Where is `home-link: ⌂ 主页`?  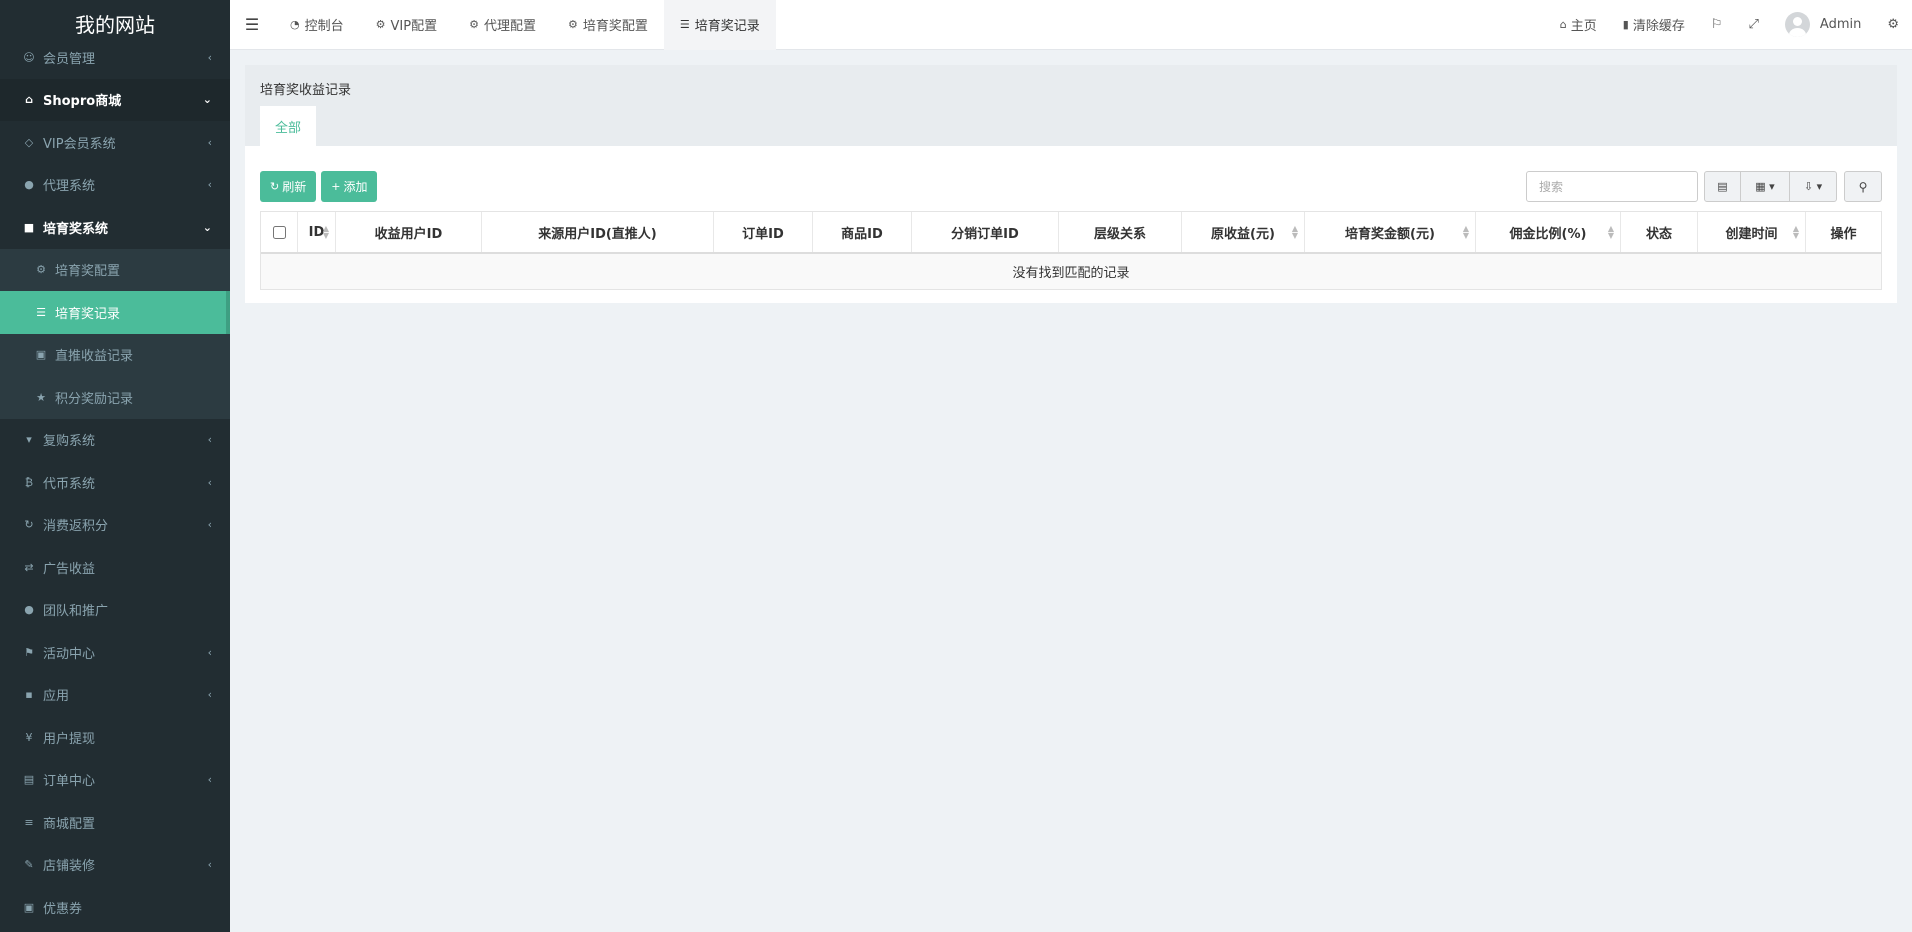
home-link: ⌂ 主页 is located at coordinates (1578, 24).